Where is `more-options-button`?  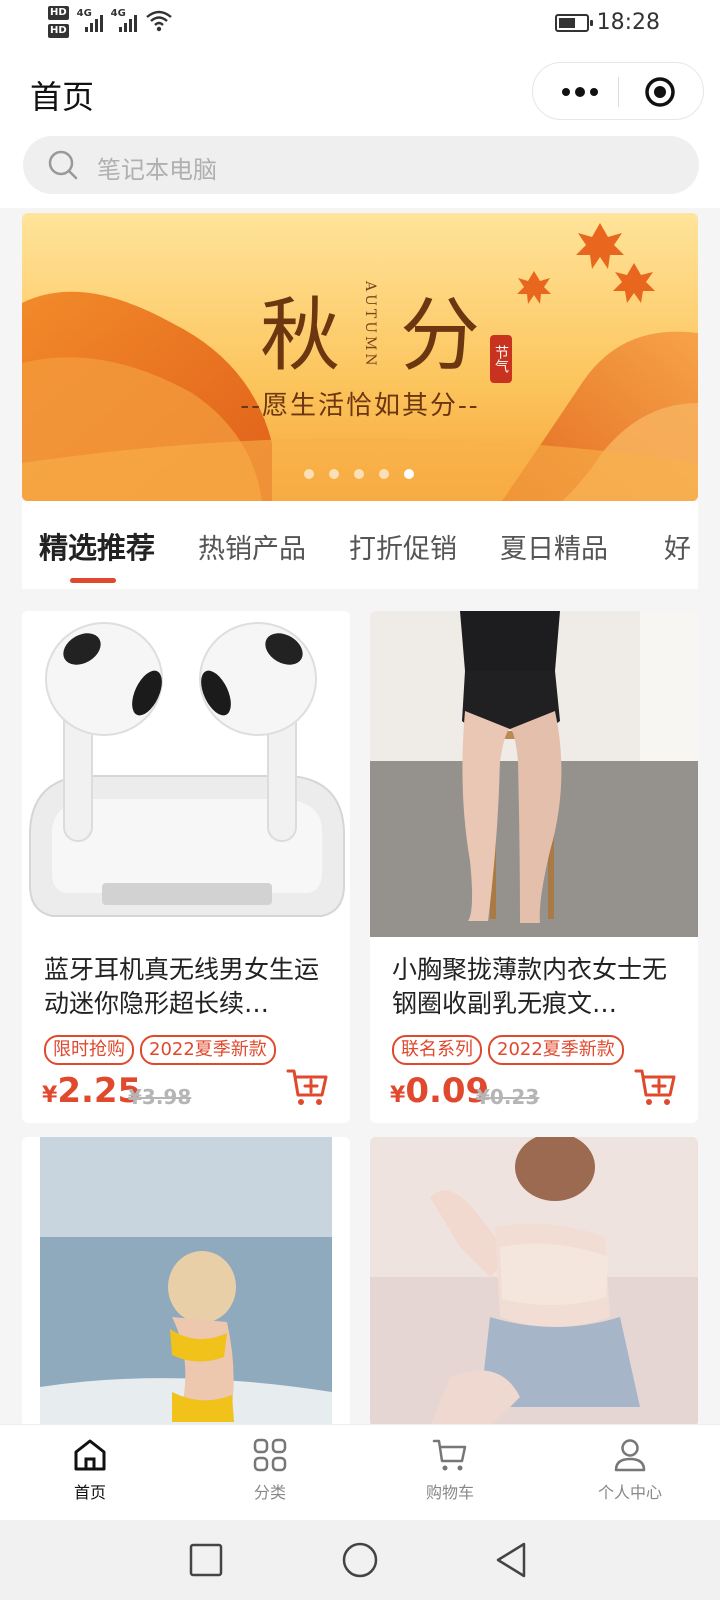
more-options-button is located at coordinates (580, 92).